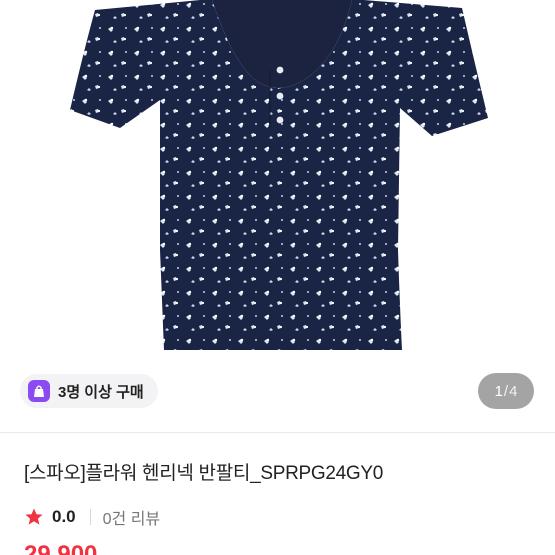 Image resolution: width=555 pixels, height=555 pixels. I want to click on rating-divider, so click(90, 517).